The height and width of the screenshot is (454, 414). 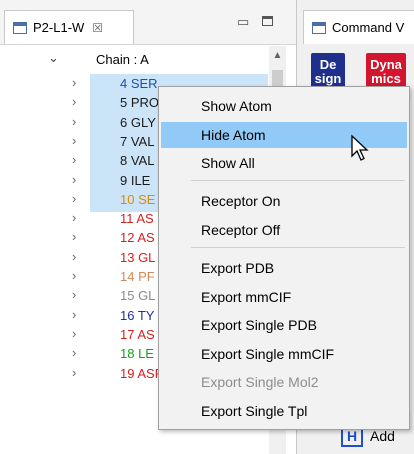 I want to click on menu-item-label: Export mmCIF, so click(x=246, y=297).